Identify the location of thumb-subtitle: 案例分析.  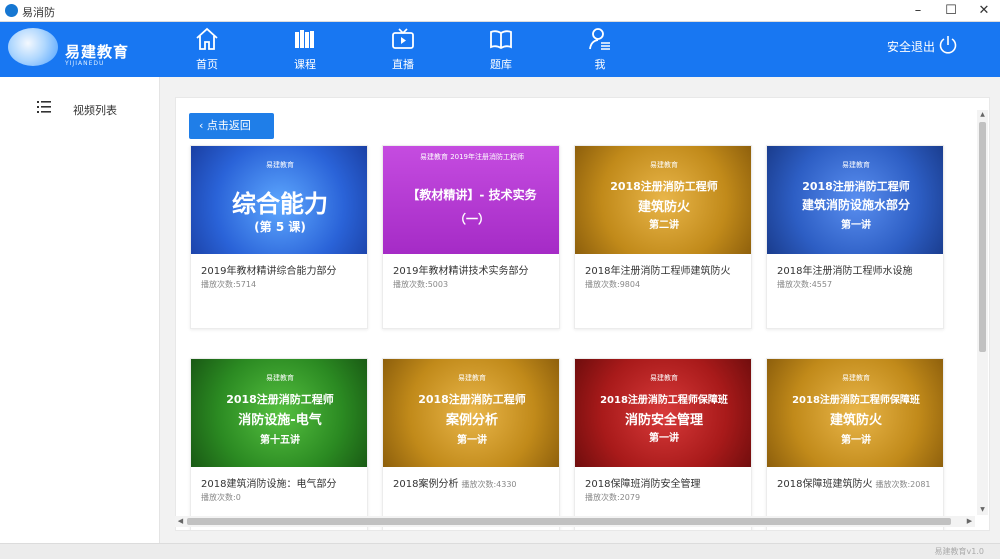
(471, 420).